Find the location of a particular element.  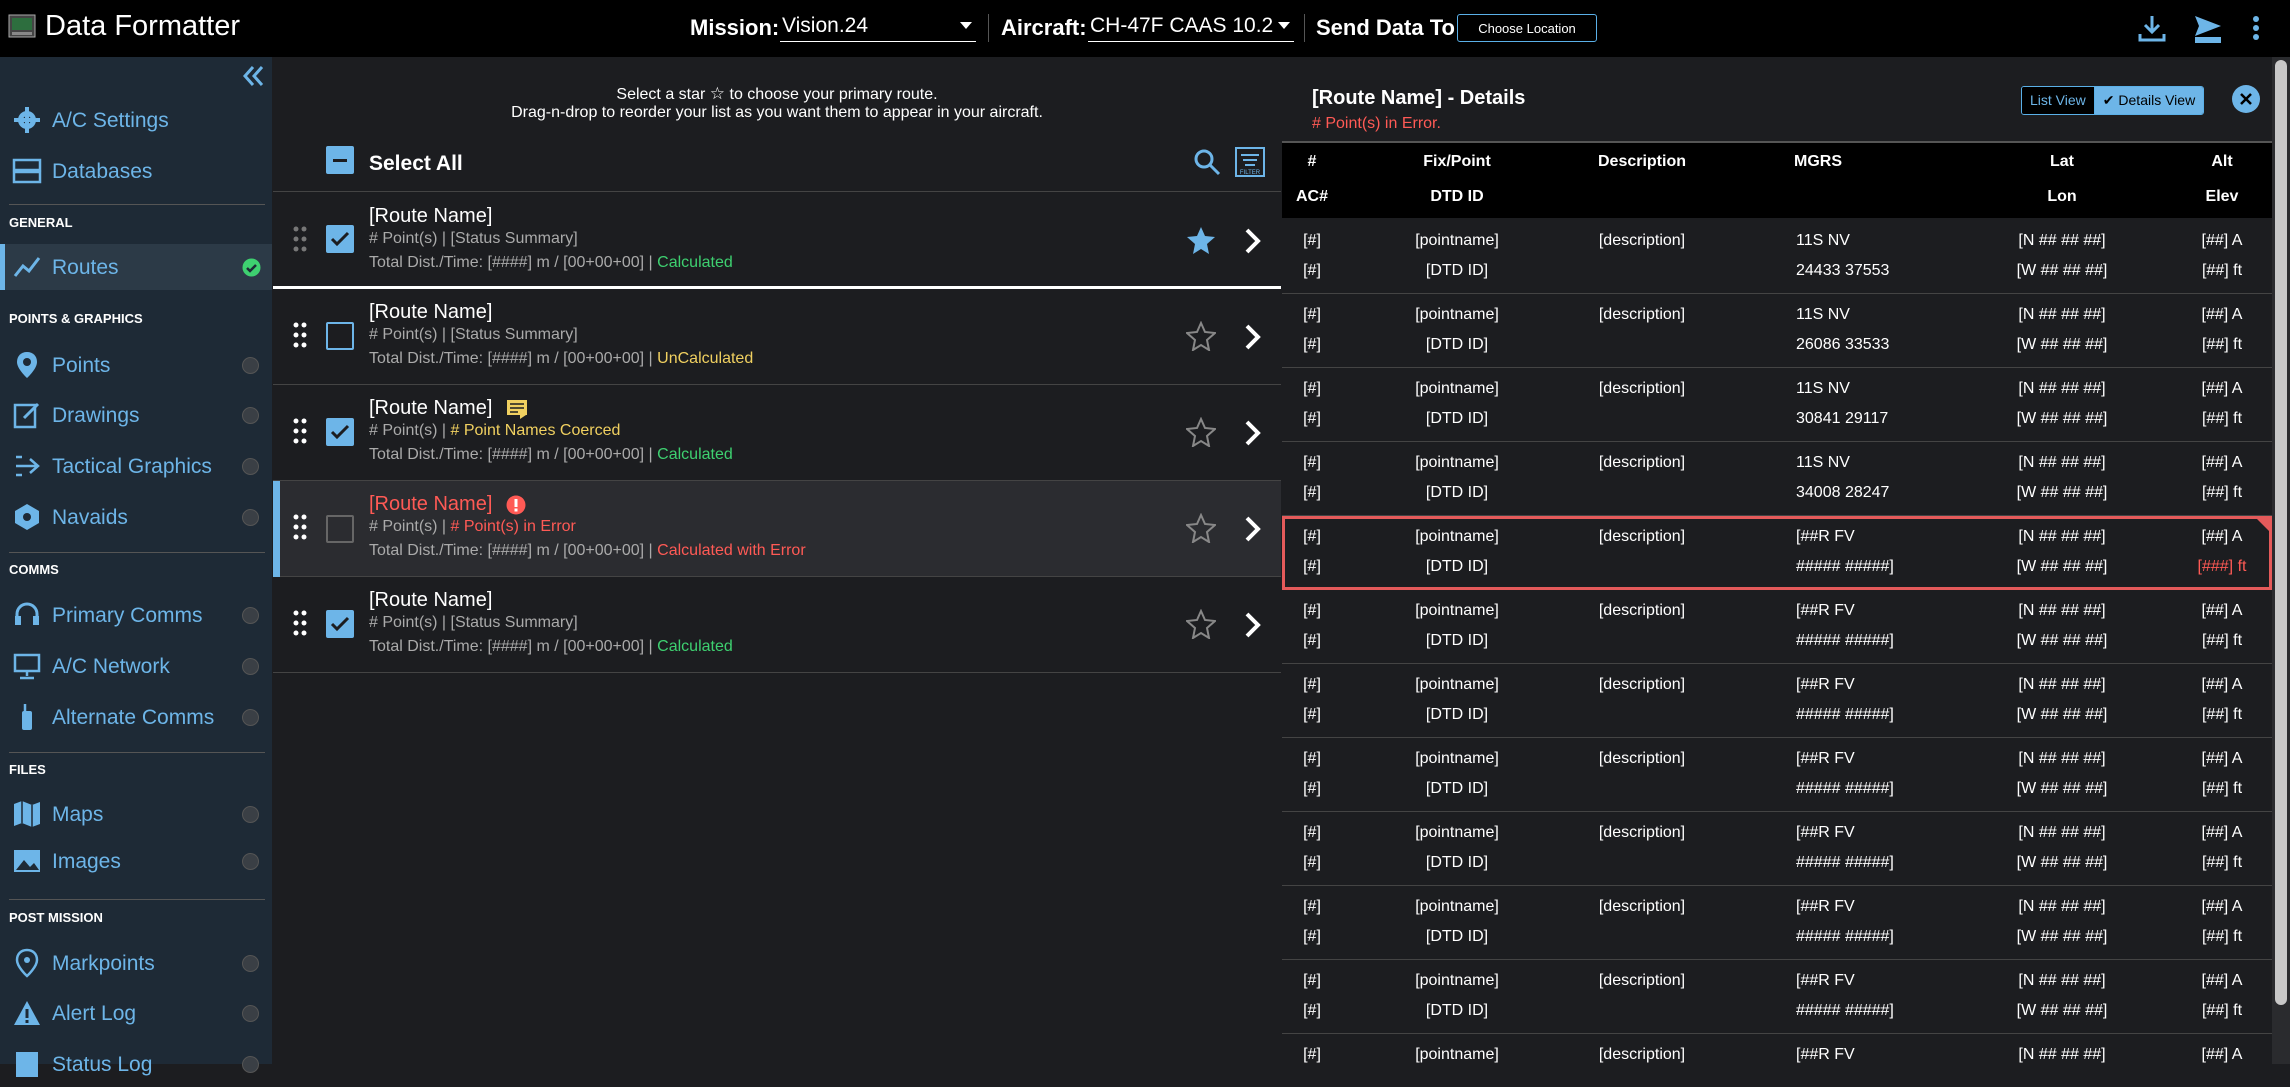

chevron-down-icon is located at coordinates (966, 25).